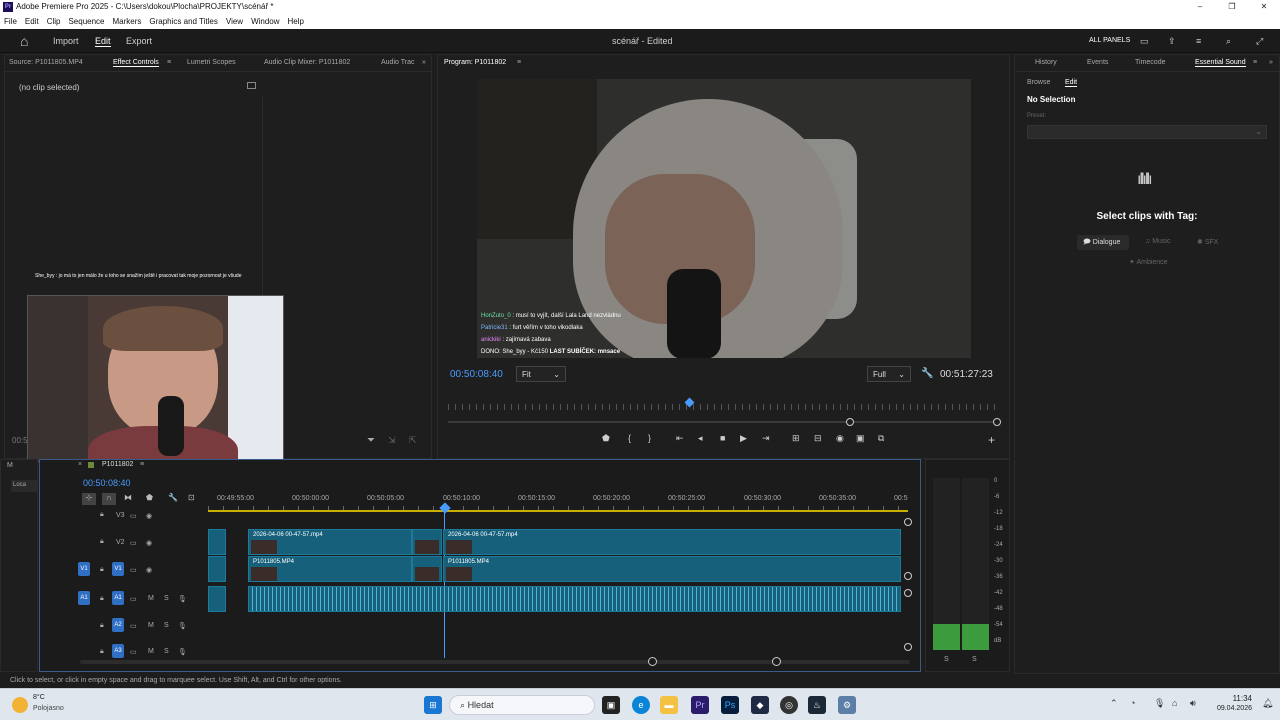 This screenshot has height=720, width=1280. I want to click on timeline-h-scrollbar, so click(495, 662).